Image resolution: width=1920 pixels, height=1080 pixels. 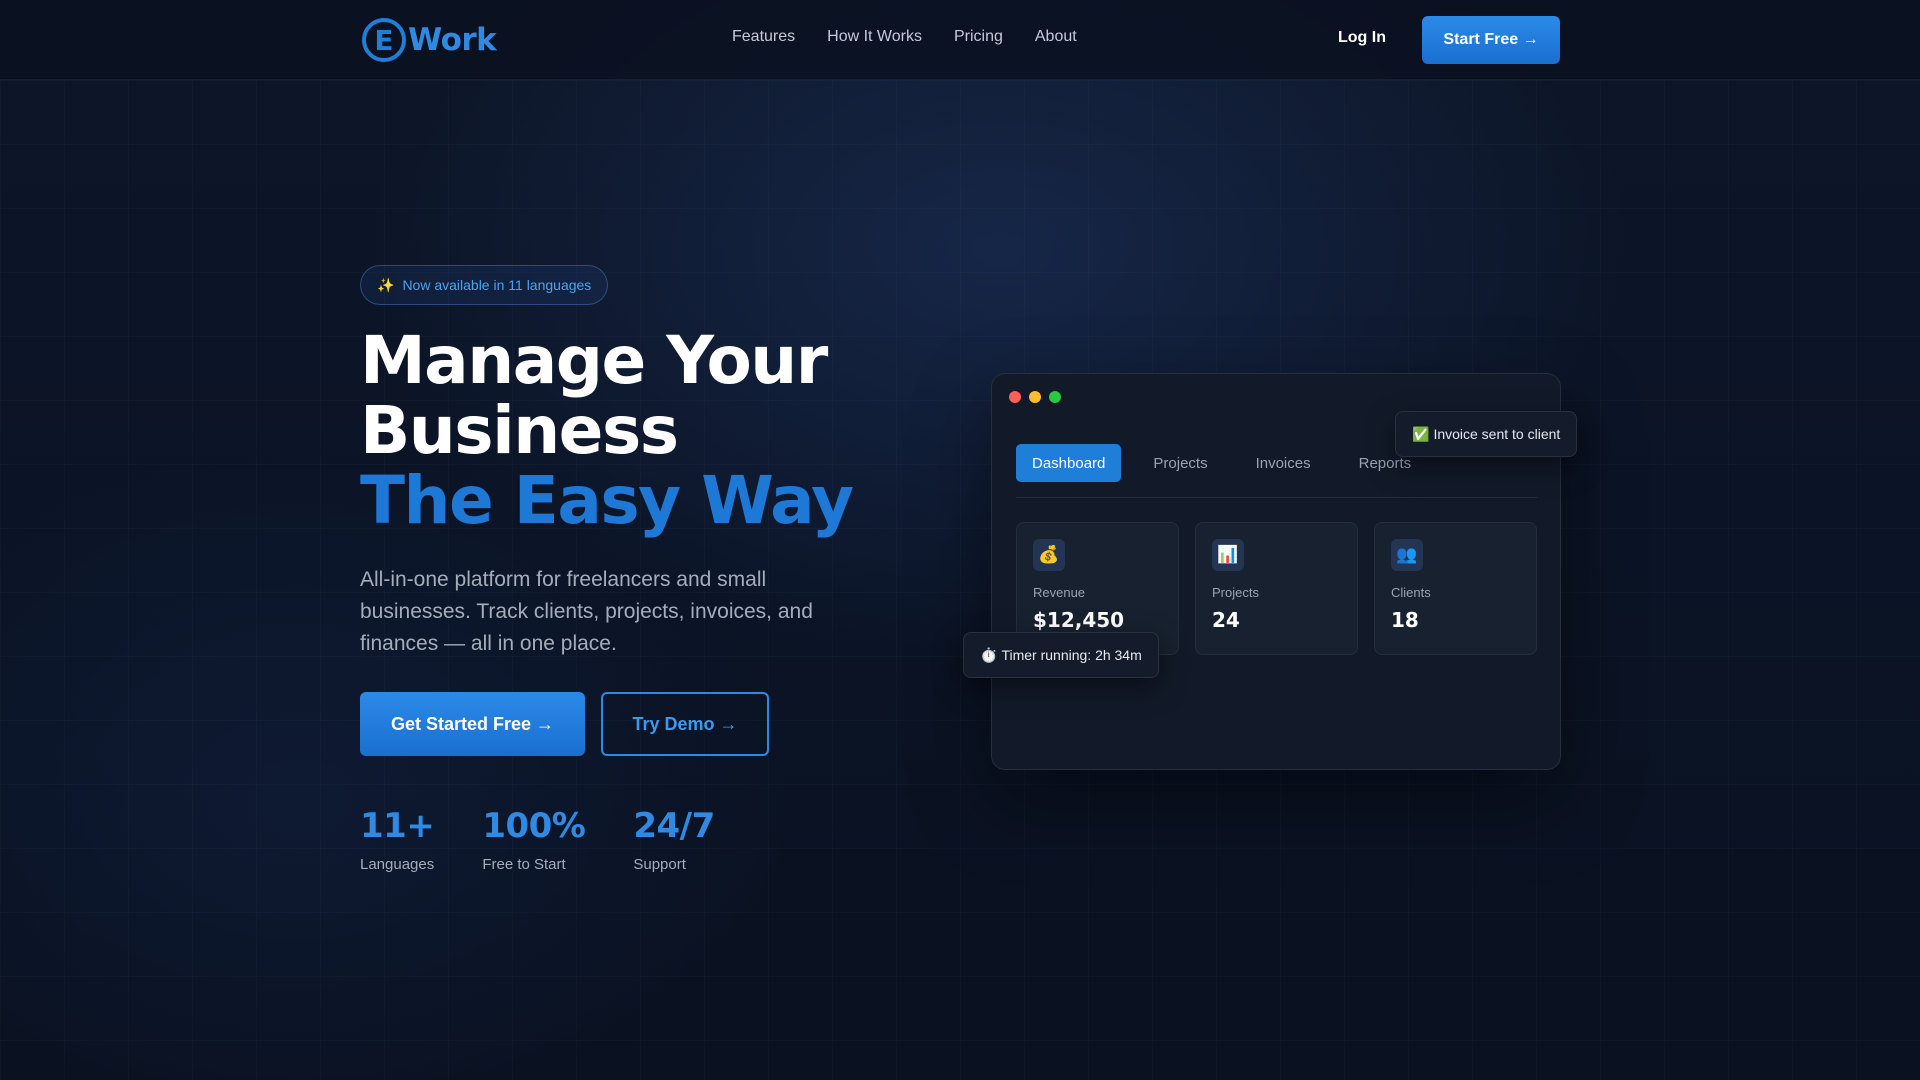 What do you see at coordinates (452, 40) in the screenshot?
I see `logo-text: Work` at bounding box center [452, 40].